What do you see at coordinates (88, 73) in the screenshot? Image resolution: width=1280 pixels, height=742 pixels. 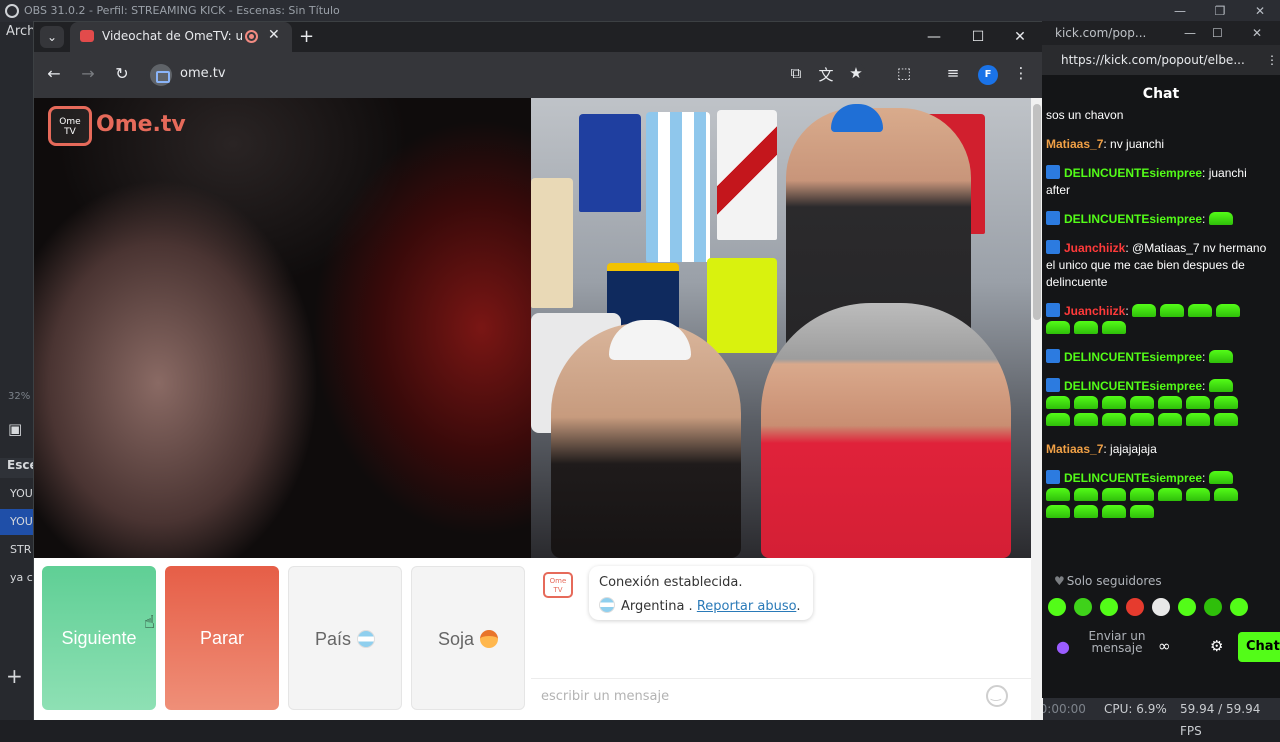 I see `forward-icon: →` at bounding box center [88, 73].